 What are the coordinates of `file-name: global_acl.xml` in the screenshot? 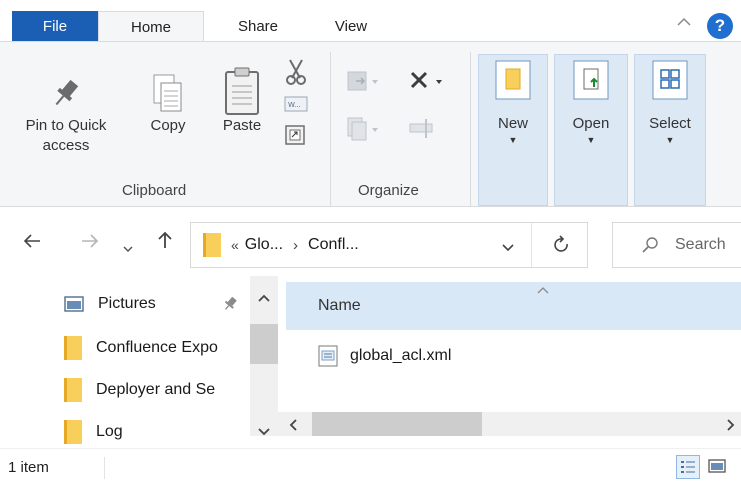 It's located at (401, 355).